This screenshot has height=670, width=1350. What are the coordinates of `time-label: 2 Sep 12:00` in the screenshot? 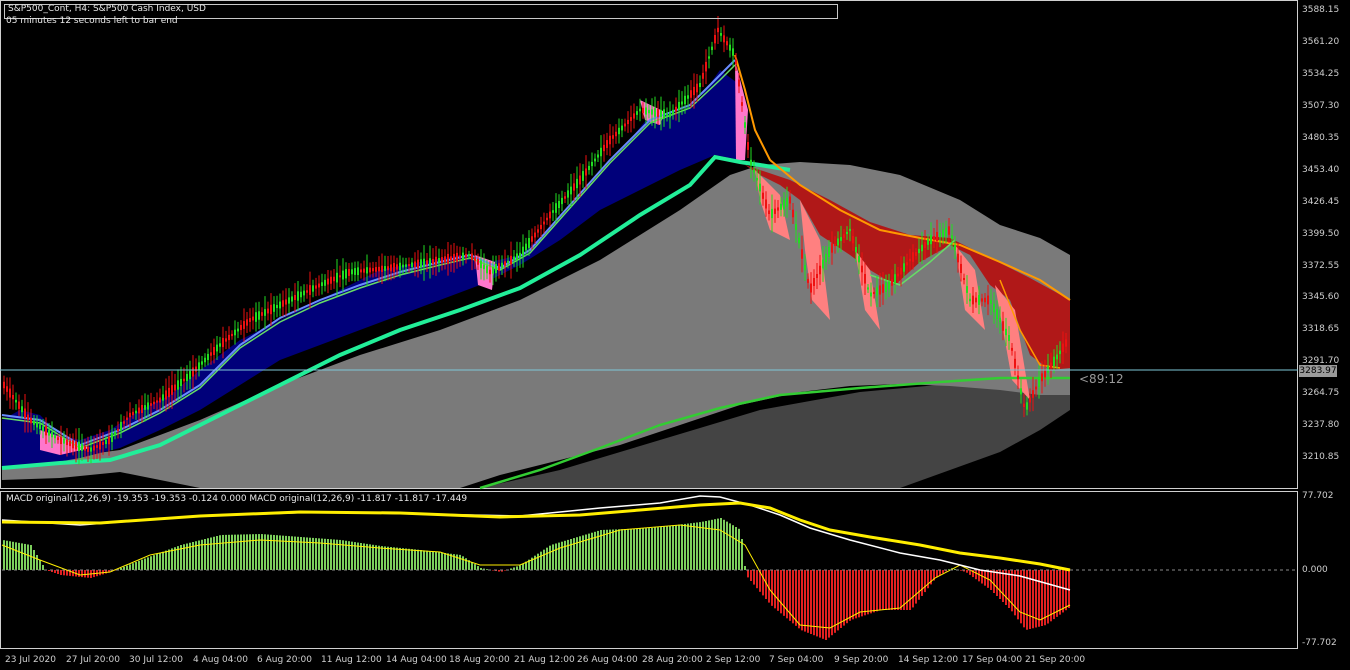 It's located at (733, 660).